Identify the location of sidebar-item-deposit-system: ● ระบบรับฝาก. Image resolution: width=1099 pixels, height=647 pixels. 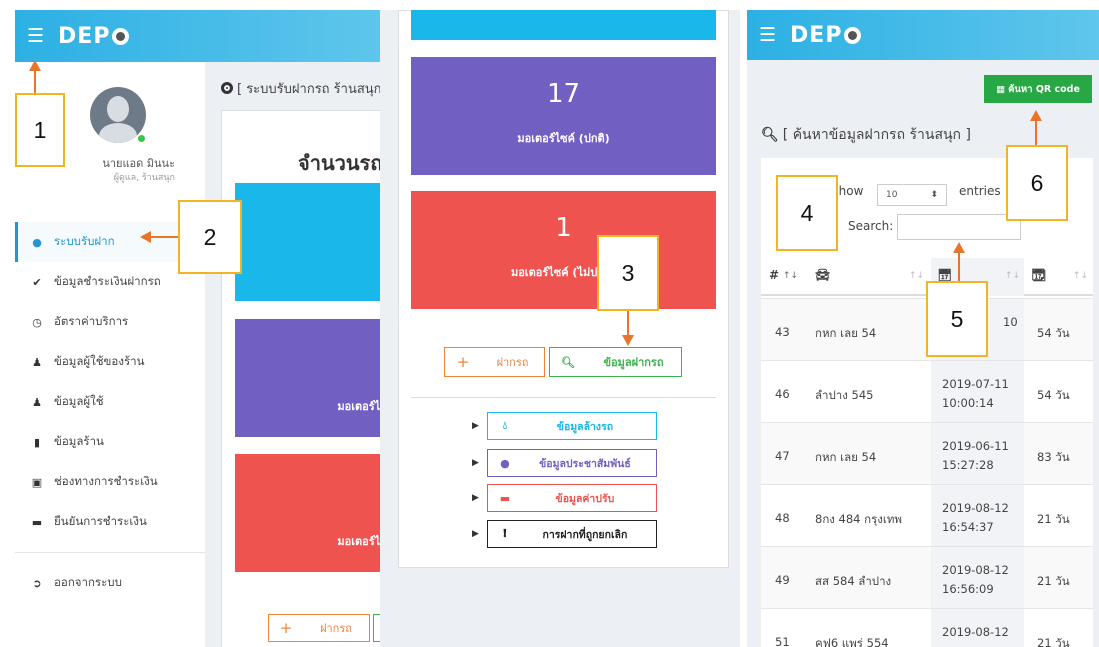
(110, 242).